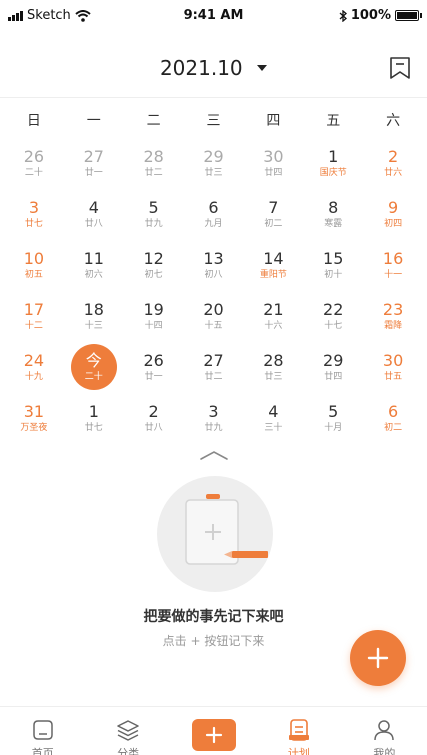 The image size is (427, 755). I want to click on day-lunar: 九月, so click(213, 224).